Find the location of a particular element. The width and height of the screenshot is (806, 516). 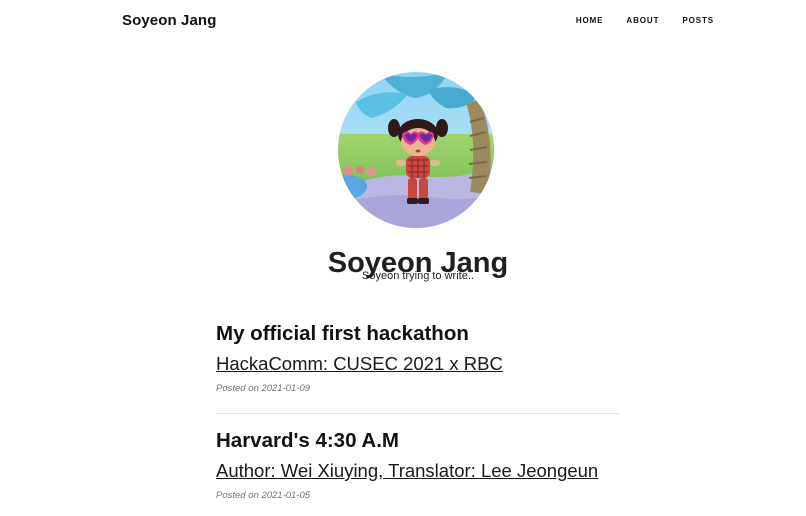

nav-link-home: HOME is located at coordinates (590, 20).